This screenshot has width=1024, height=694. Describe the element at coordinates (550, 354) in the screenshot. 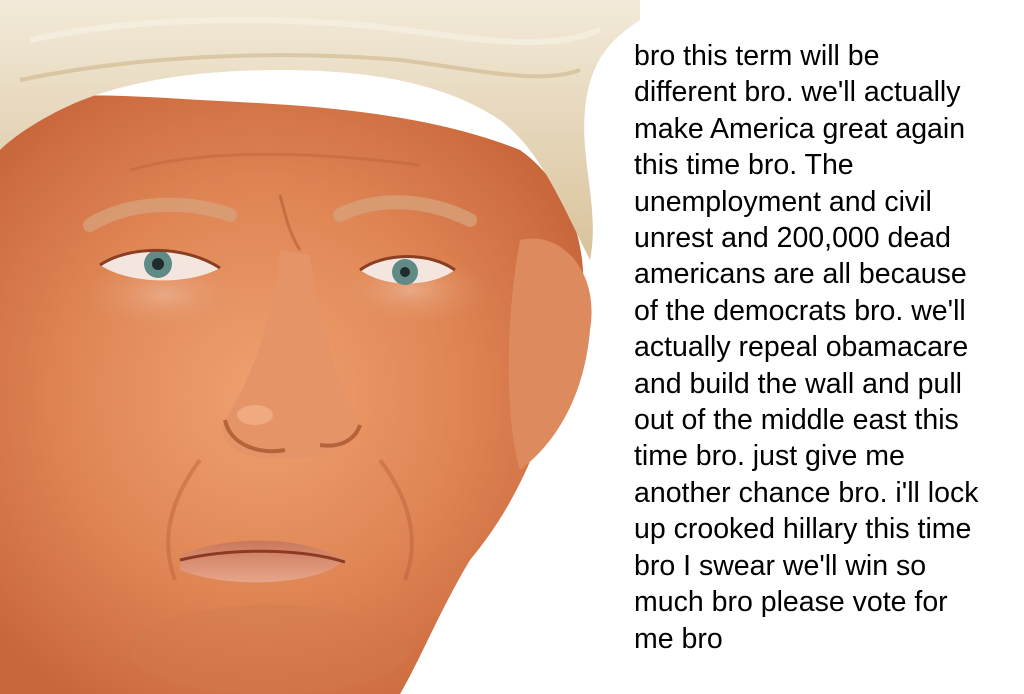

I see `ear-shape` at that location.